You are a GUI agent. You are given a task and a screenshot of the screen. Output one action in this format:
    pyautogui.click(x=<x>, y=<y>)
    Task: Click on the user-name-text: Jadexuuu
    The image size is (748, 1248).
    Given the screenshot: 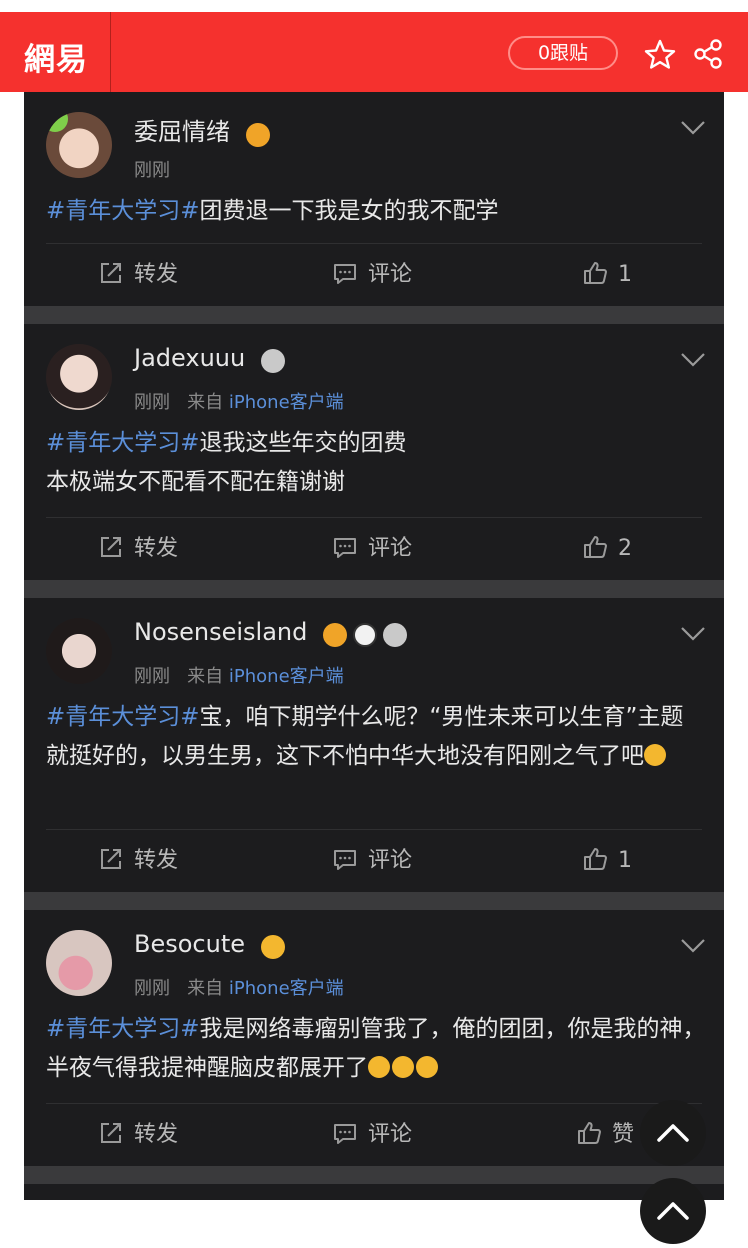 What is the action you would take?
    pyautogui.click(x=189, y=358)
    